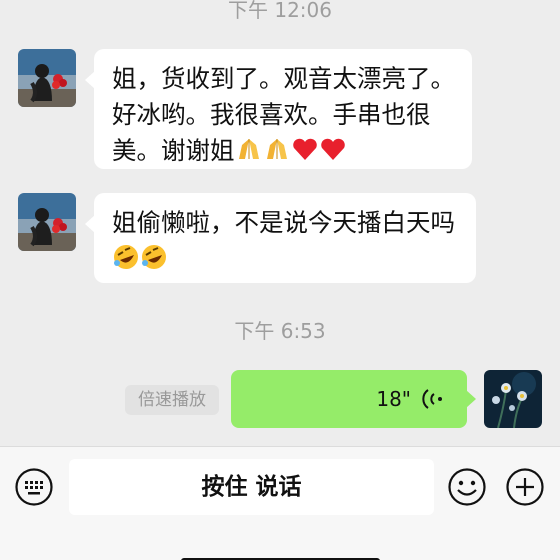  What do you see at coordinates (393, 399) in the screenshot?
I see `voice-duration: 18"` at bounding box center [393, 399].